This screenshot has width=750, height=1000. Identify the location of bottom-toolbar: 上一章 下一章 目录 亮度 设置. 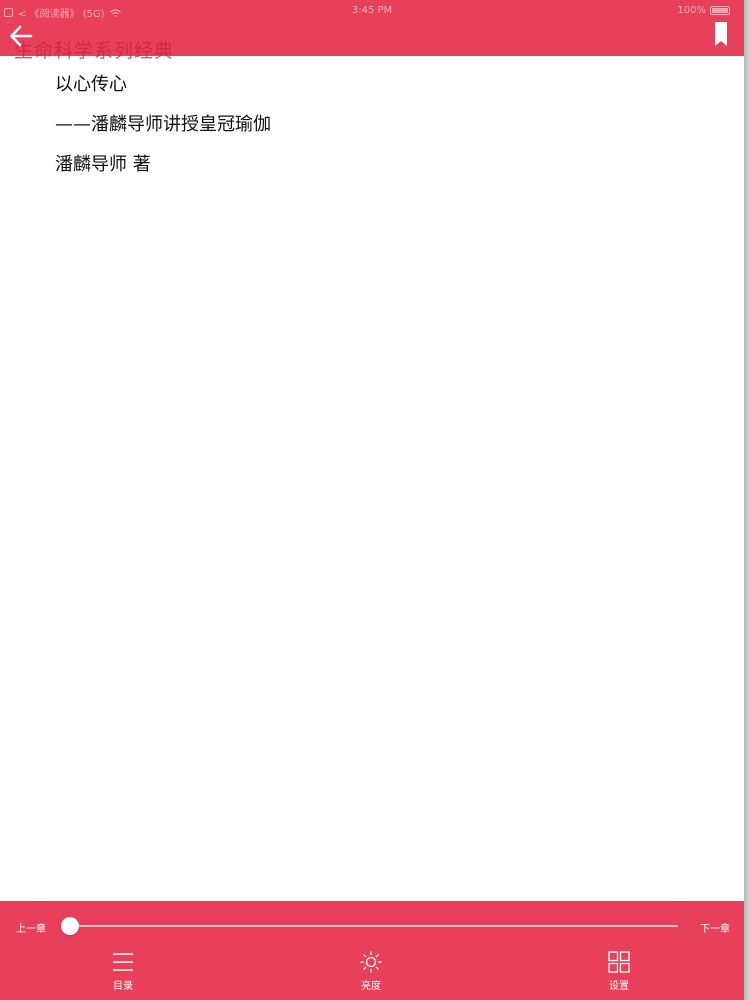
(372, 950).